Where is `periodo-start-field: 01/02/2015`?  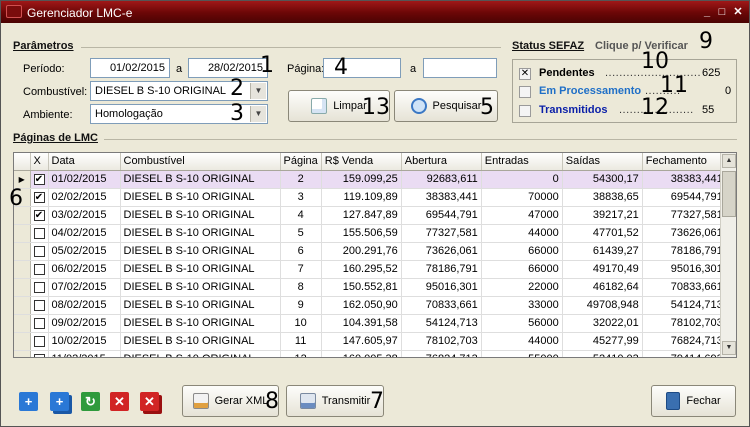
periodo-start-field: 01/02/2015 is located at coordinates (130, 68).